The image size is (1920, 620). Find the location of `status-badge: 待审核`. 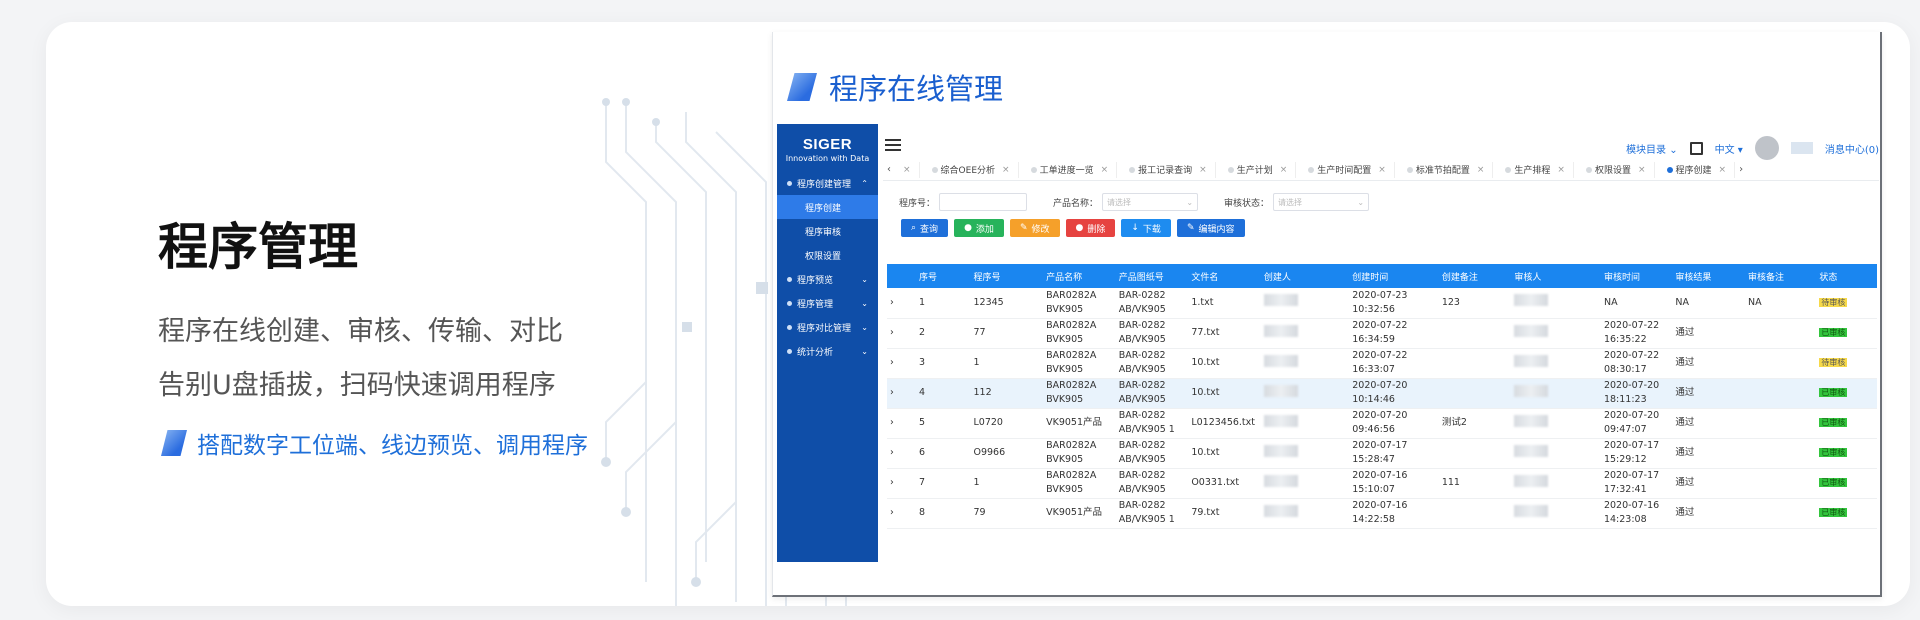

status-badge: 待审核 is located at coordinates (1833, 362).